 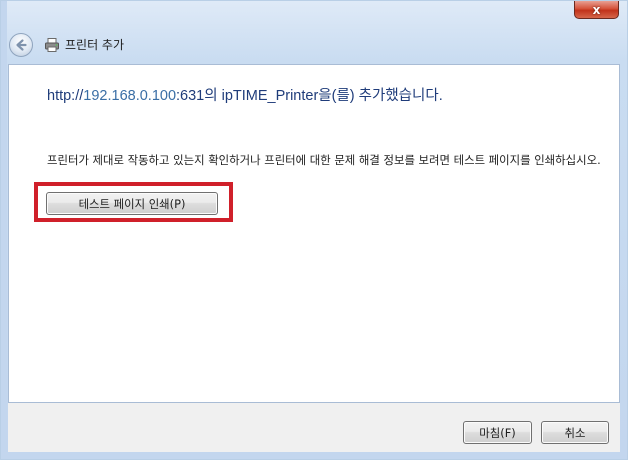 What do you see at coordinates (497, 432) in the screenshot?
I see `finish-button: 마침(F)` at bounding box center [497, 432].